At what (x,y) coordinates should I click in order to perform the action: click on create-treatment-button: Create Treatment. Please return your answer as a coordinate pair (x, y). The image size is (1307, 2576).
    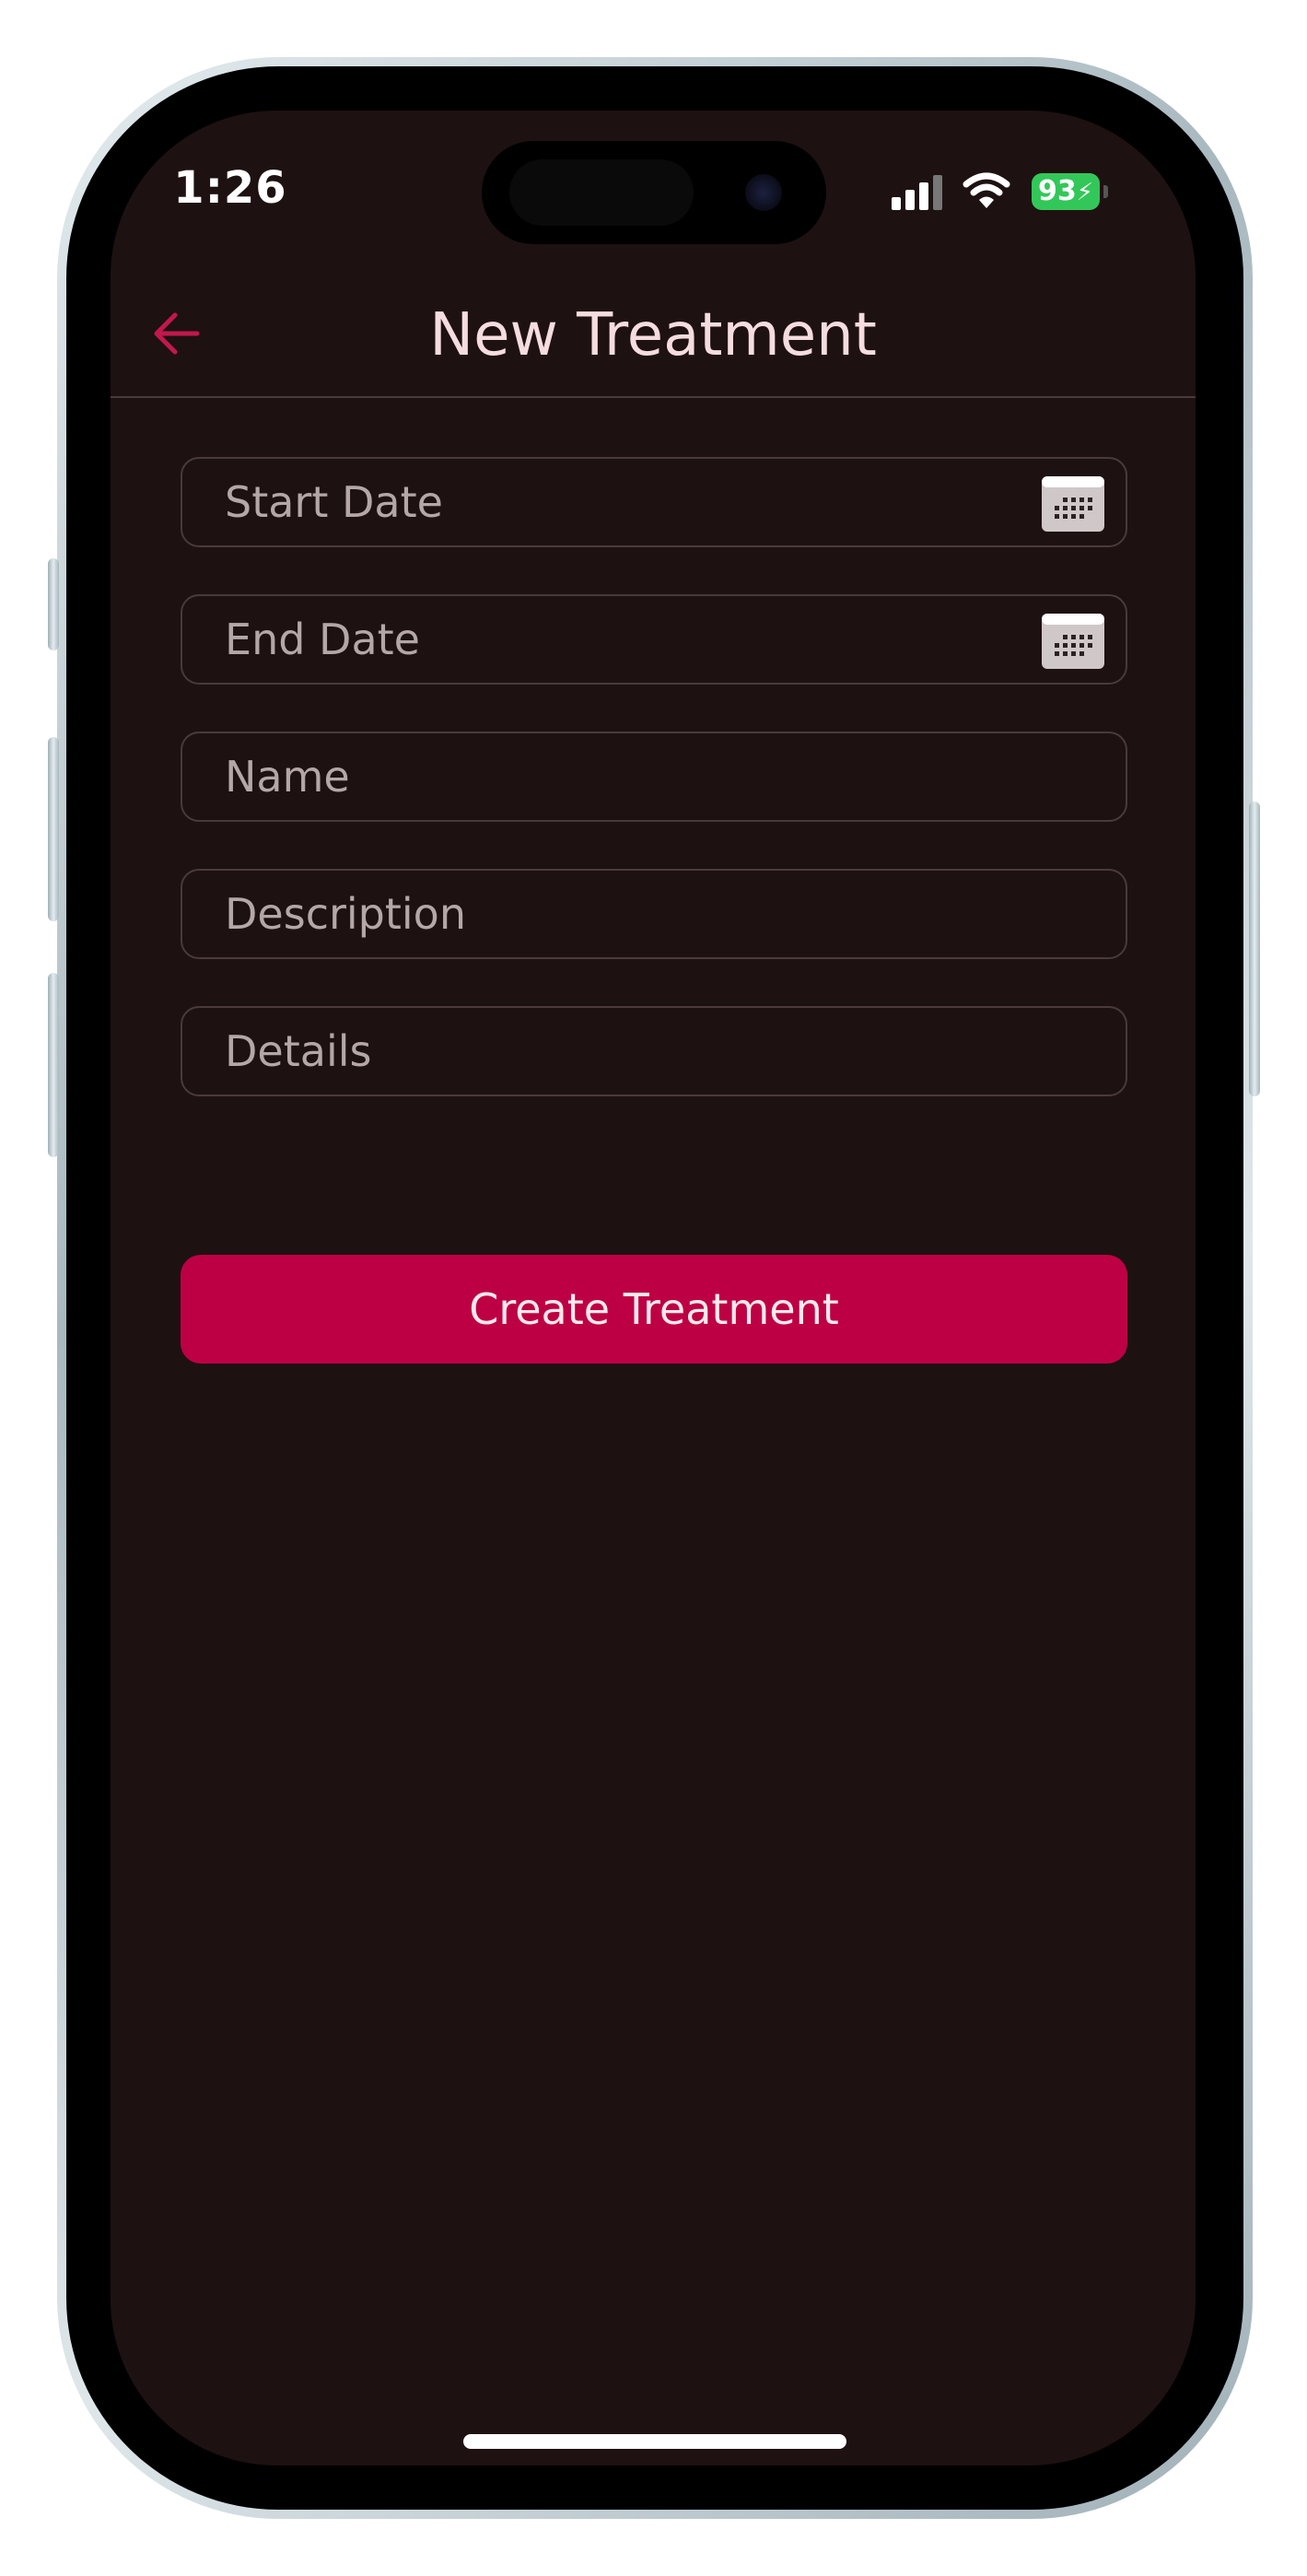
    Looking at the image, I should click on (654, 1309).